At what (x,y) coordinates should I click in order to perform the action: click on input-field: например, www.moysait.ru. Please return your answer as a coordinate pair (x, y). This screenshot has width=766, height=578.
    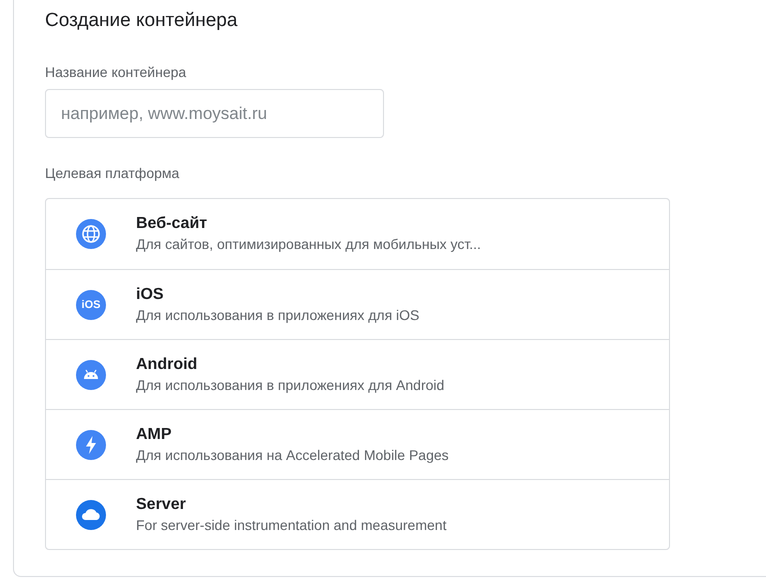
    Looking at the image, I should click on (214, 113).